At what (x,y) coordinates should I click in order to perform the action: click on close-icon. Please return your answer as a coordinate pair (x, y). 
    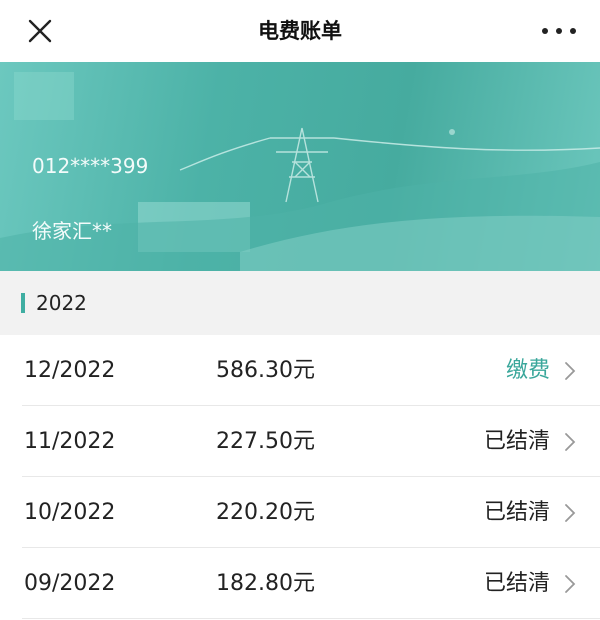
    Looking at the image, I should click on (40, 31).